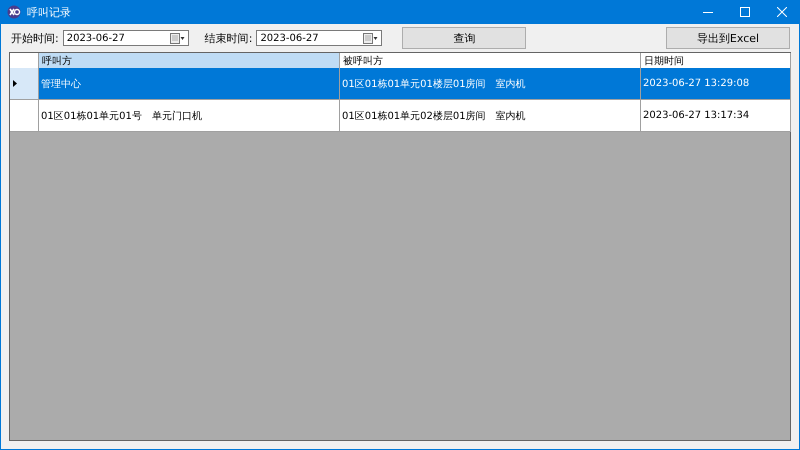 Image resolution: width=800 pixels, height=450 pixels. I want to click on table-cell: 01区01栋01单元01号 单元门口机, so click(189, 116).